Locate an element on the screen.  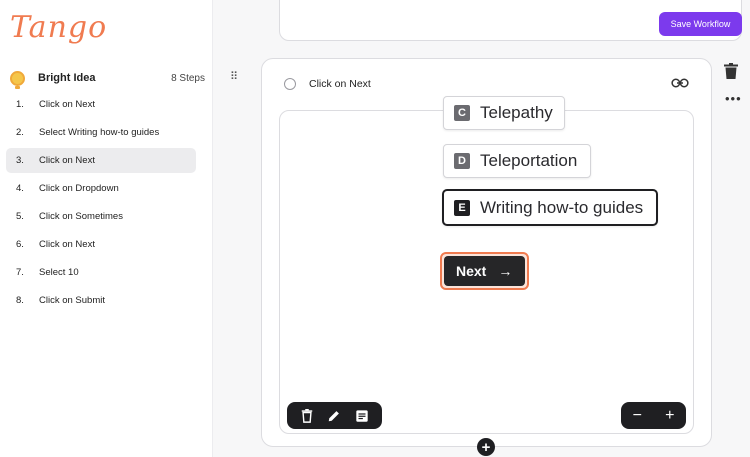
step-number: 3. is located at coordinates (20, 160).